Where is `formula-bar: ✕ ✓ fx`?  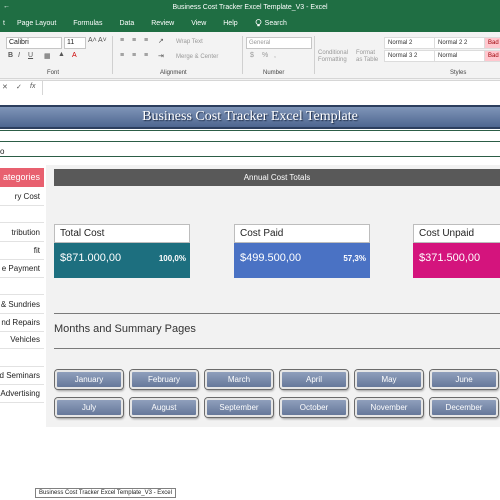
formula-bar: ✕ ✓ fx is located at coordinates (250, 88).